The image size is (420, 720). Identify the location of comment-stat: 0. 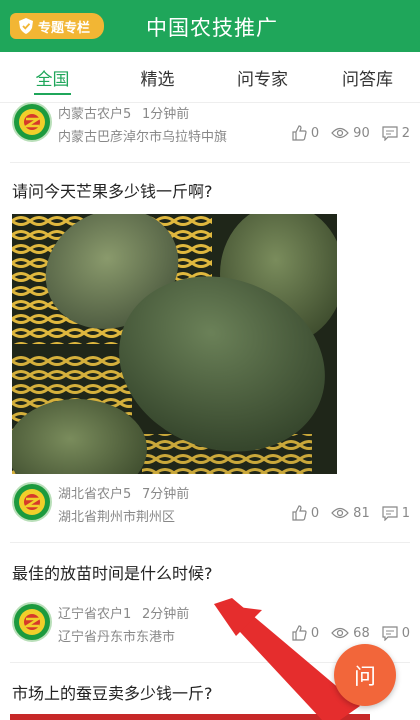
(396, 633).